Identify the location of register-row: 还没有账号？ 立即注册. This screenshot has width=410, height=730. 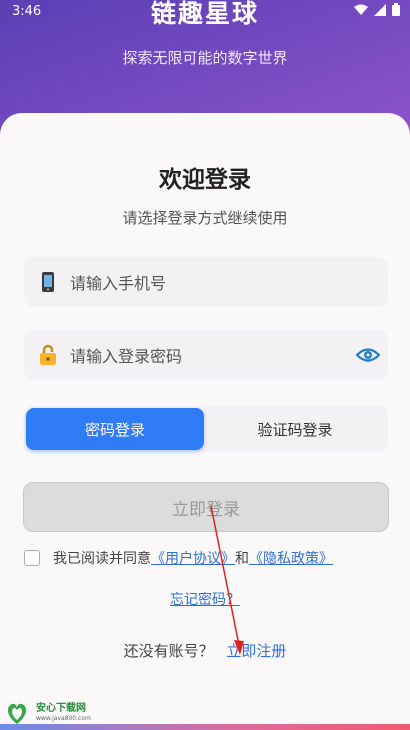
(205, 650).